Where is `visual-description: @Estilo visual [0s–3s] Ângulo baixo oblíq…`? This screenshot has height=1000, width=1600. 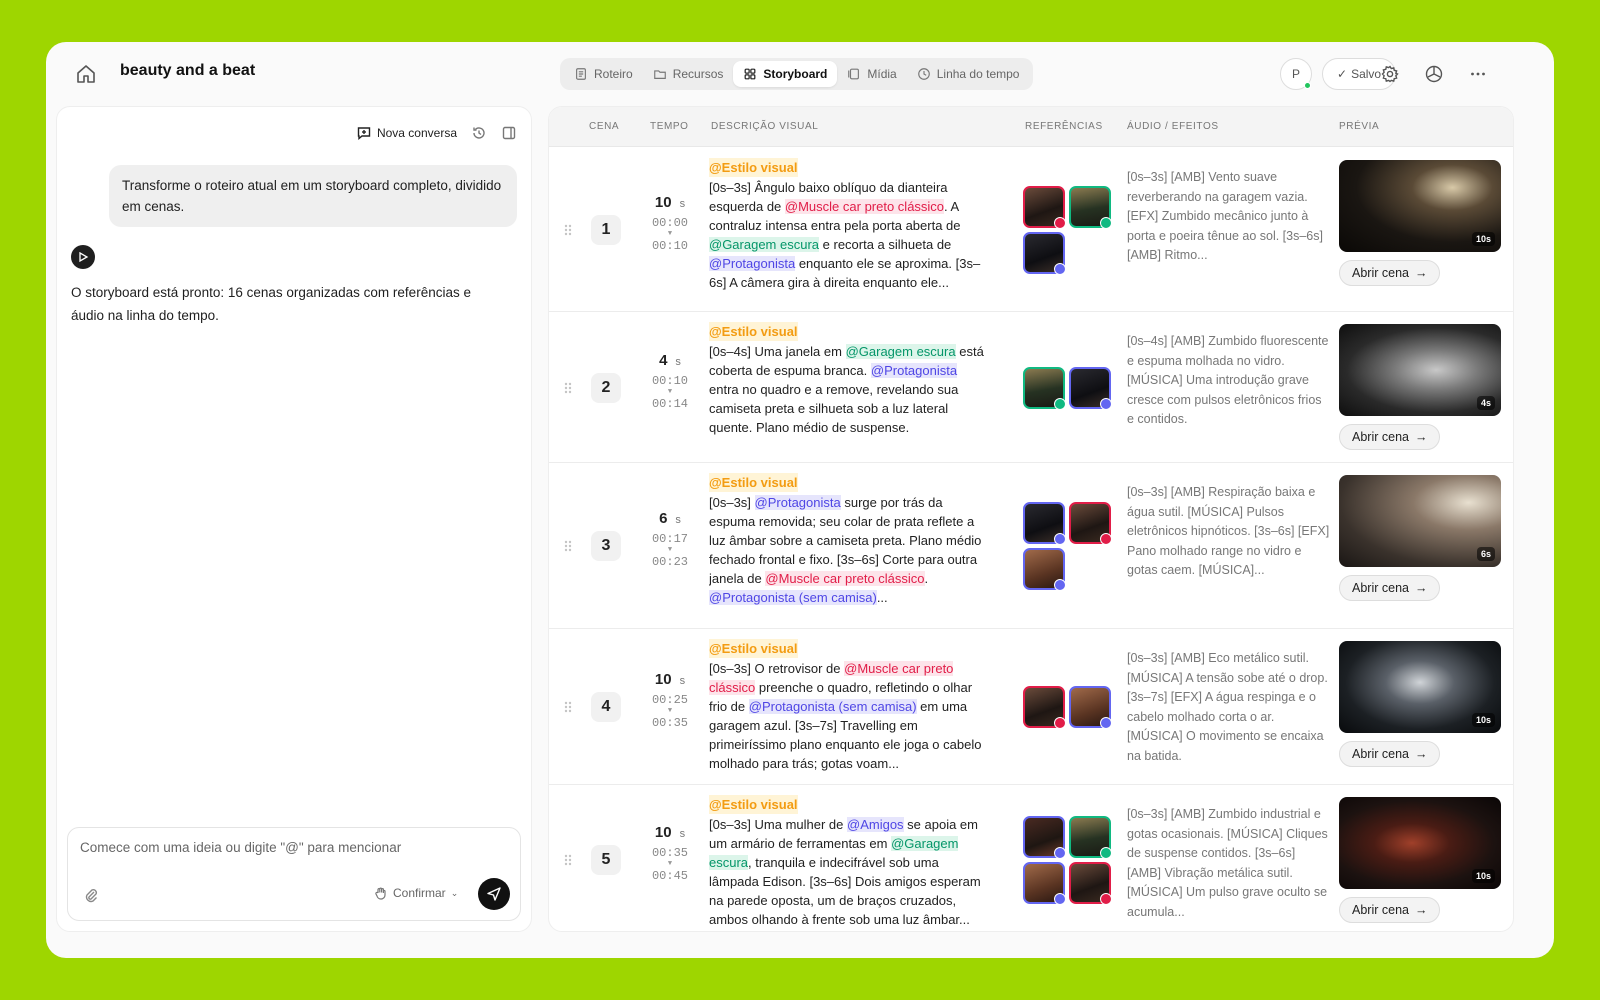 visual-description: @Estilo visual [0s–3s] Ângulo baixo oblíq… is located at coordinates (849, 234).